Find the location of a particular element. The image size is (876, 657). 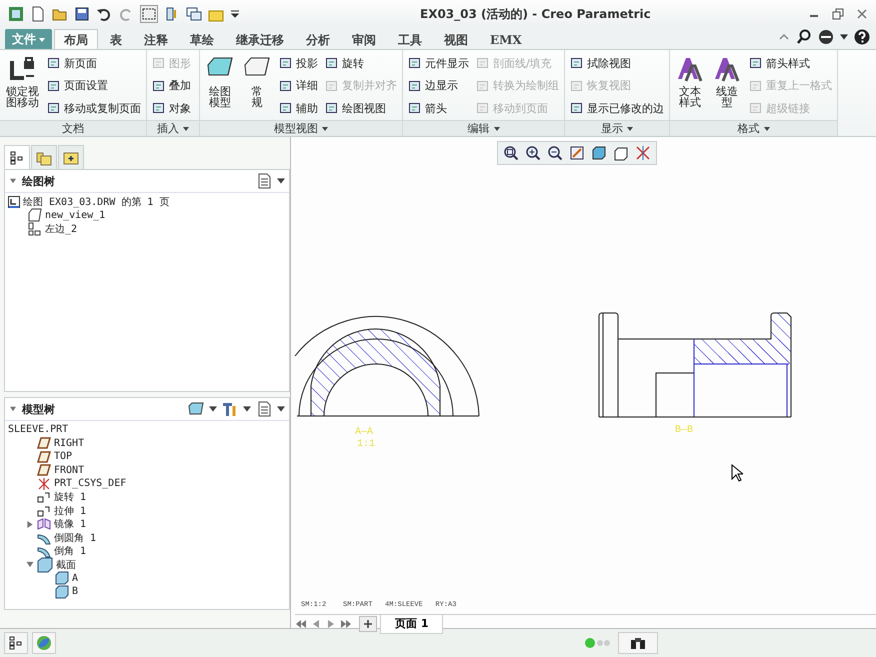

app-icon is located at coordinates (16, 14).